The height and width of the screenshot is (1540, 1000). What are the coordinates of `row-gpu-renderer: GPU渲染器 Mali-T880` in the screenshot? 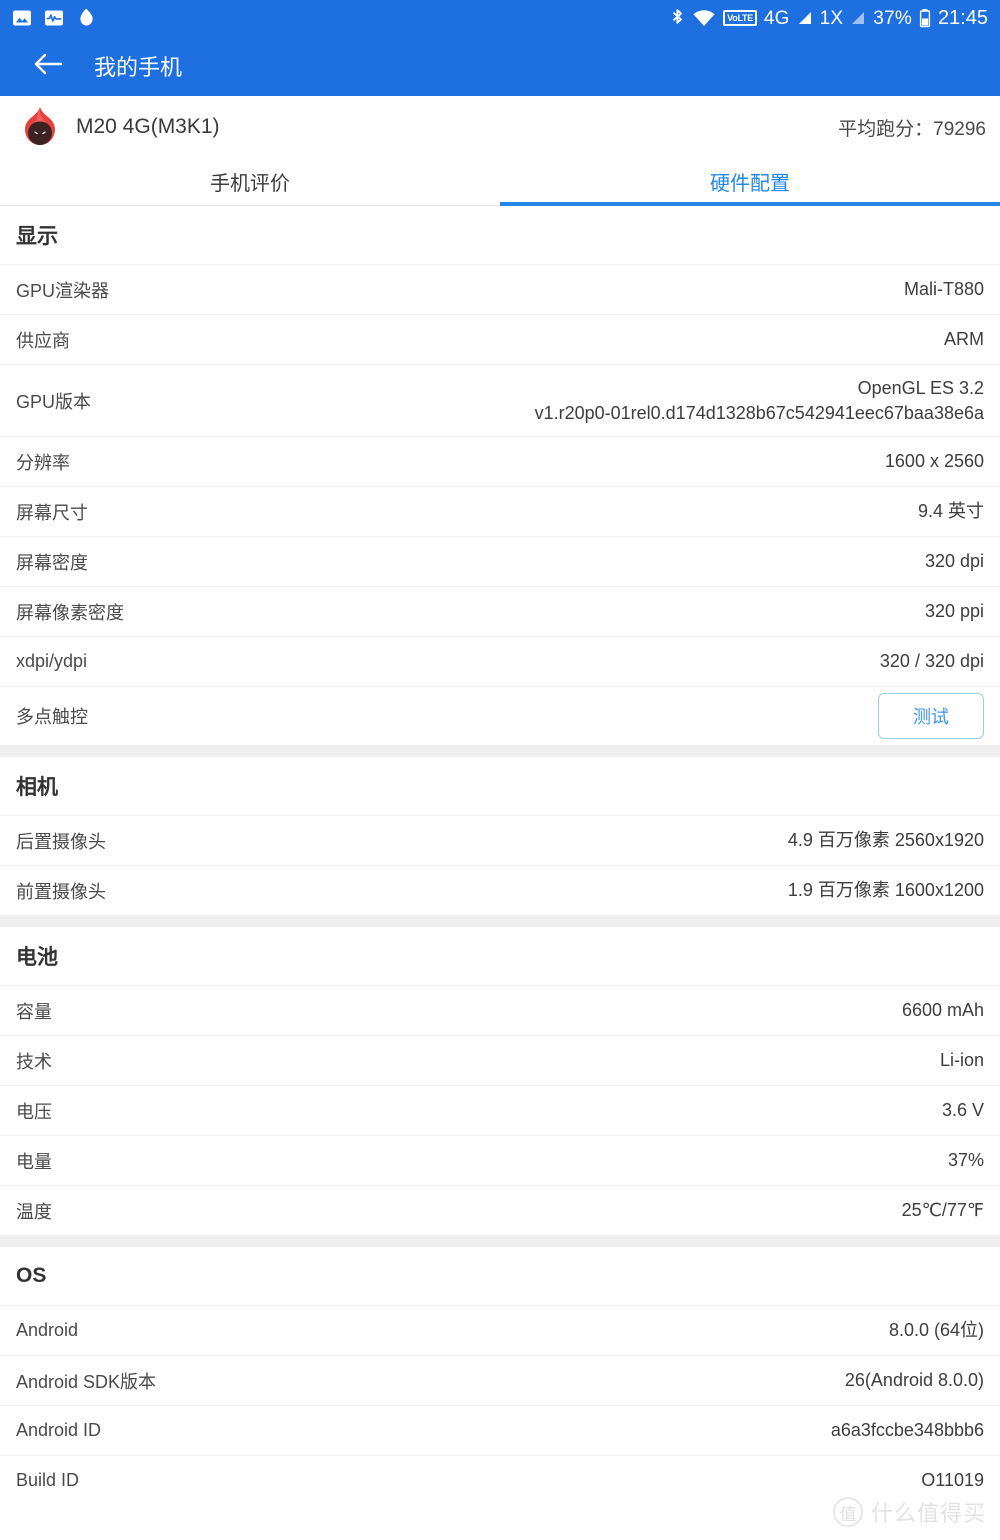 It's located at (500, 289).